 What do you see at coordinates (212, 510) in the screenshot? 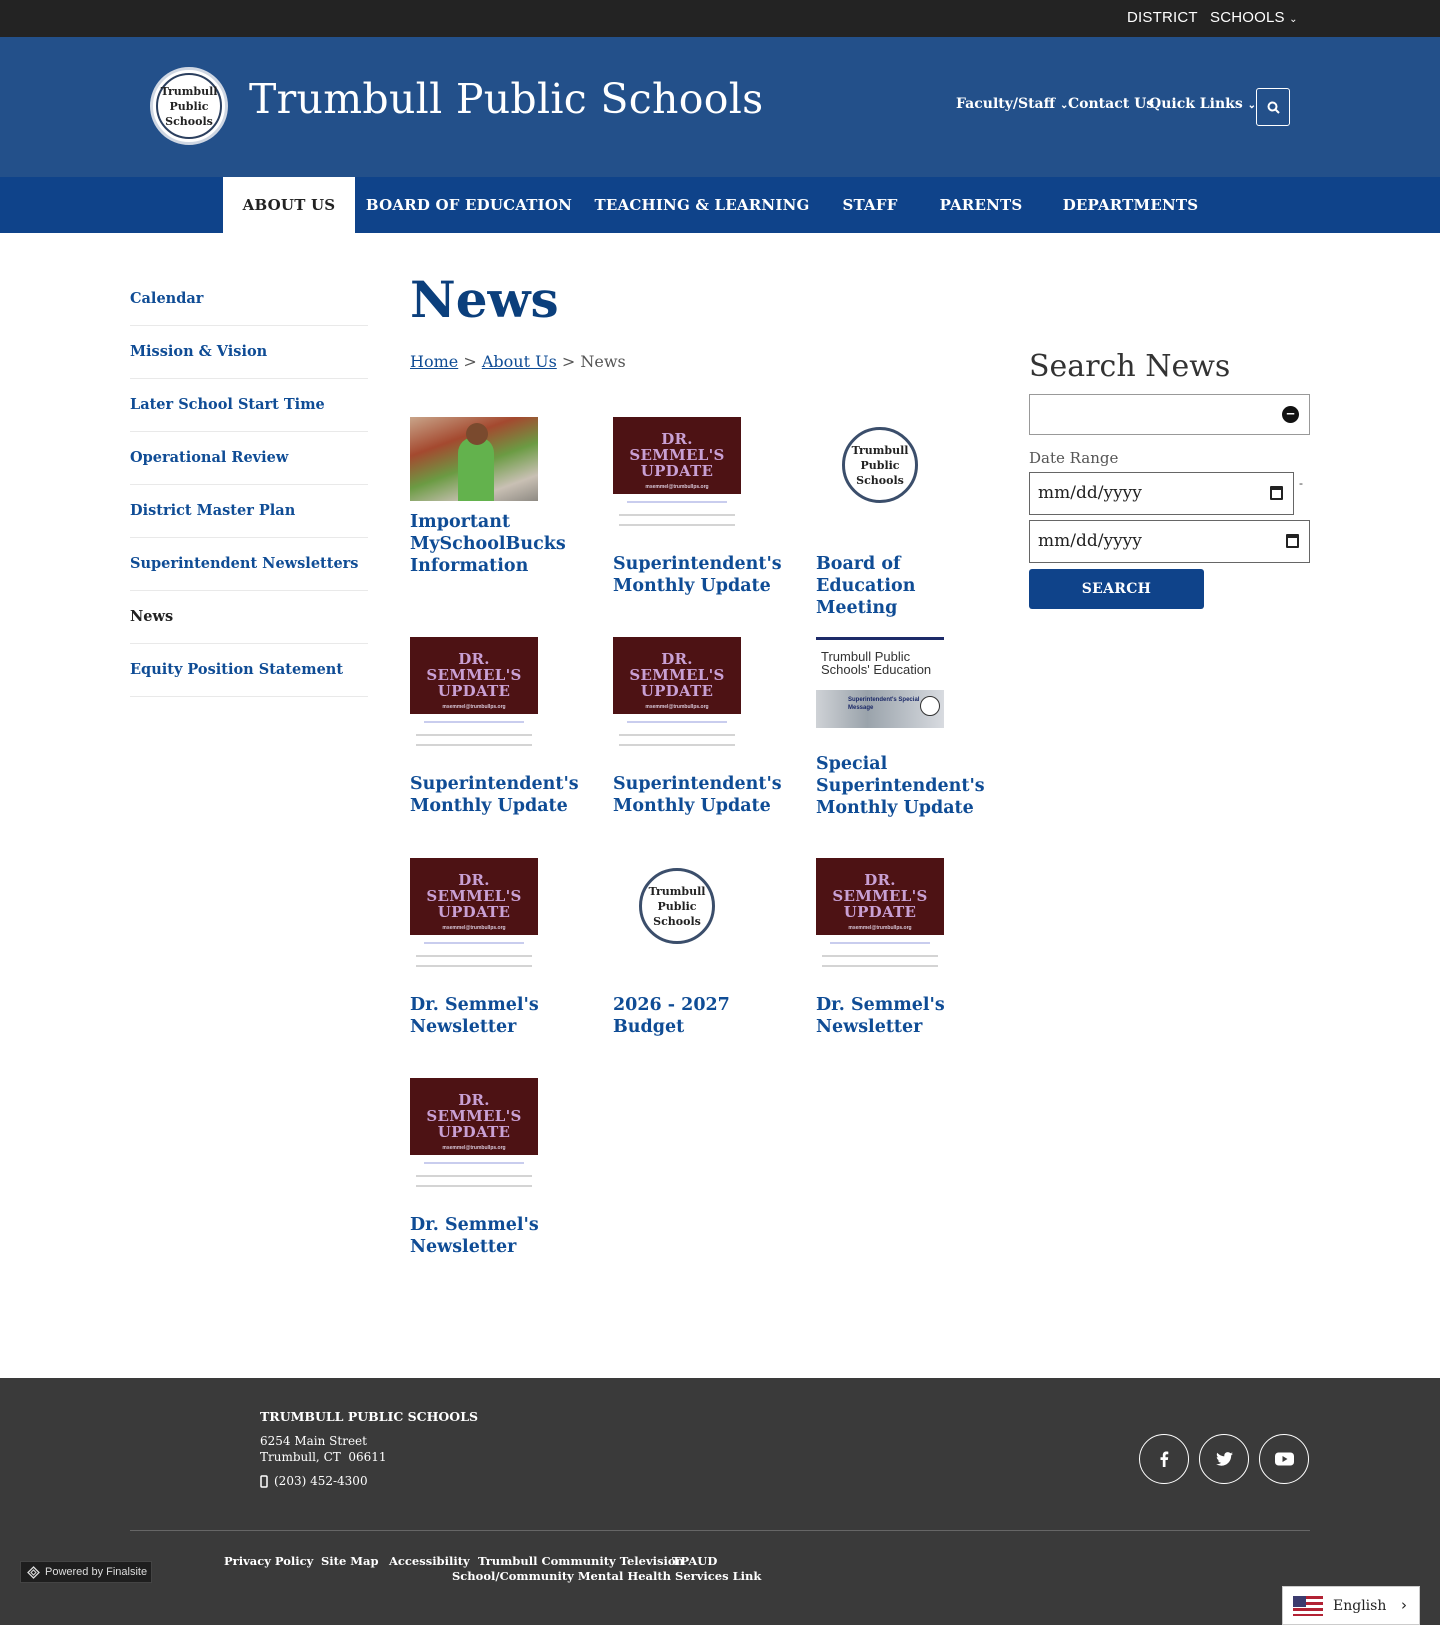
I see `sidebar-item-master-plan: District Master Plan` at bounding box center [212, 510].